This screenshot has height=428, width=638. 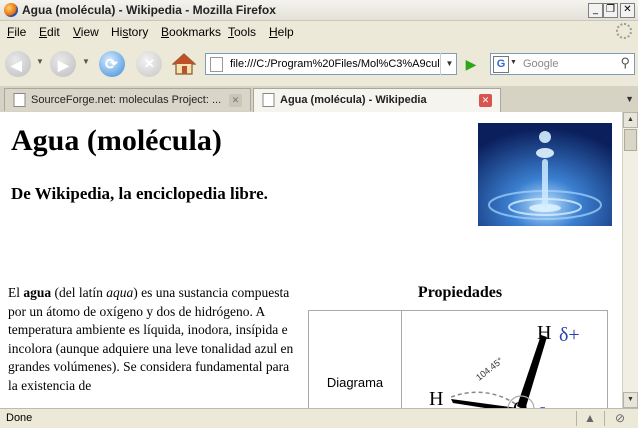 I want to click on arrow-right-icon: ▶, so click(x=63, y=65).